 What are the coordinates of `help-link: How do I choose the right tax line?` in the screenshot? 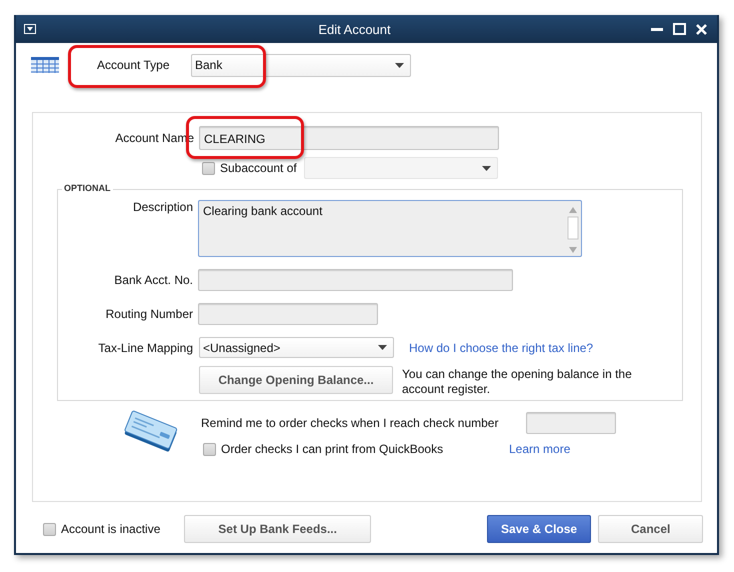 It's located at (501, 347).